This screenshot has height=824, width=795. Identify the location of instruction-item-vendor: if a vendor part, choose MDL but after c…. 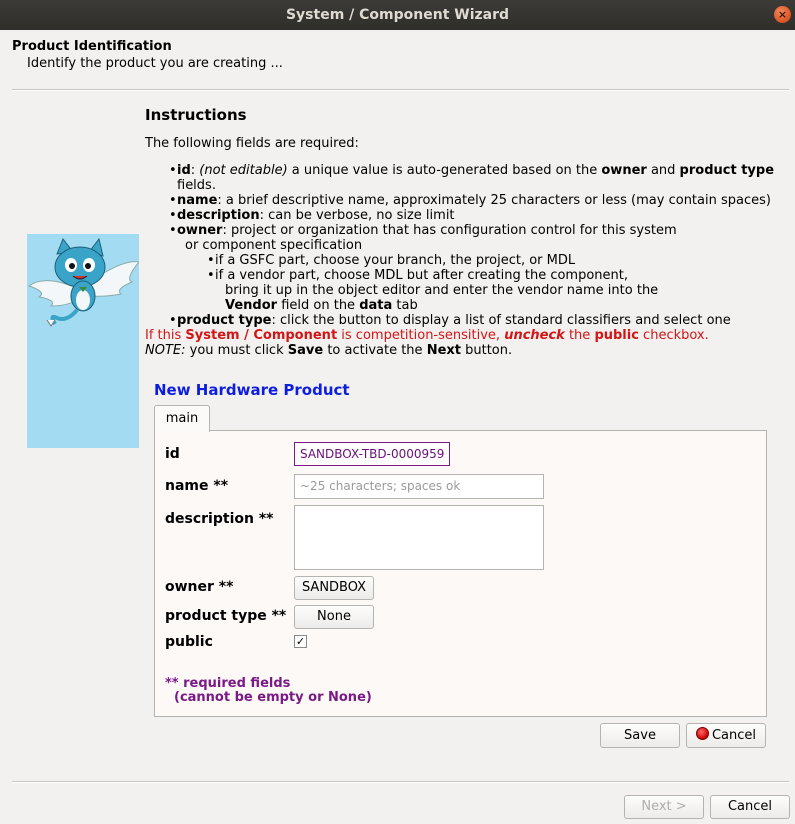
(496, 275).